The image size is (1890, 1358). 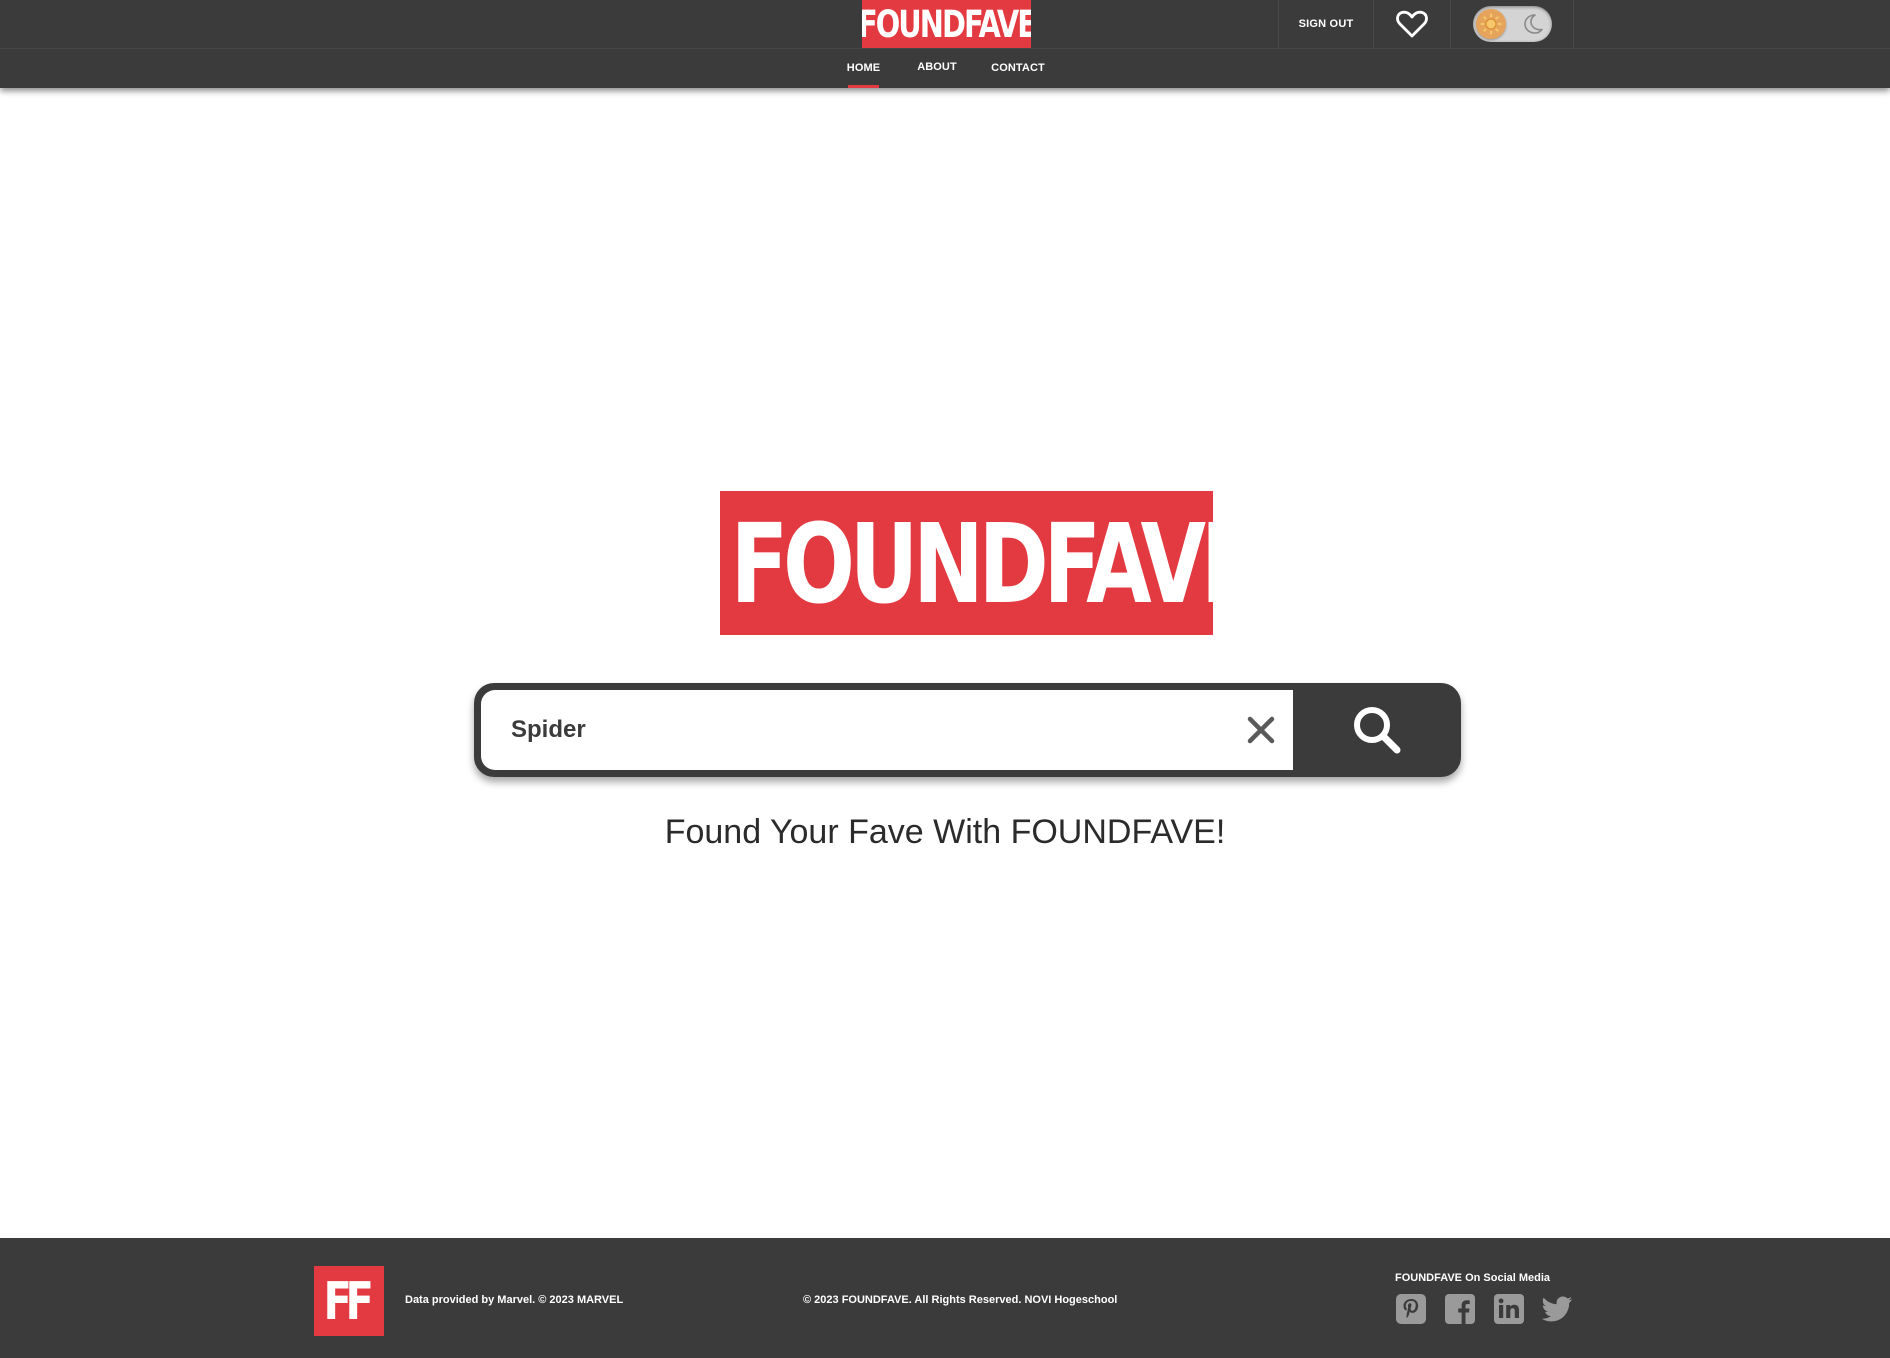 What do you see at coordinates (863, 68) in the screenshot?
I see `nav-item-home: HOME` at bounding box center [863, 68].